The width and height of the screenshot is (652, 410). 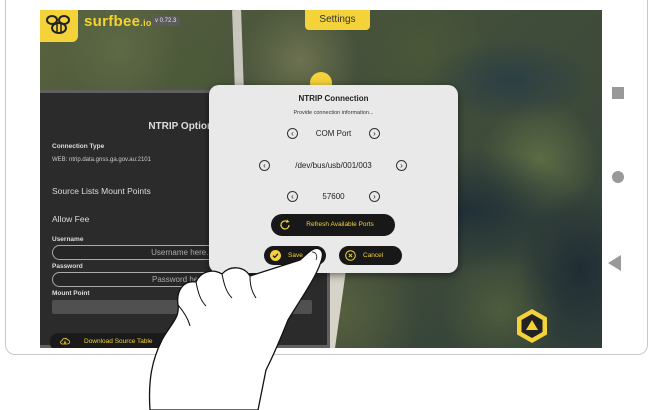 What do you see at coordinates (618, 177) in the screenshot?
I see `home-icon` at bounding box center [618, 177].